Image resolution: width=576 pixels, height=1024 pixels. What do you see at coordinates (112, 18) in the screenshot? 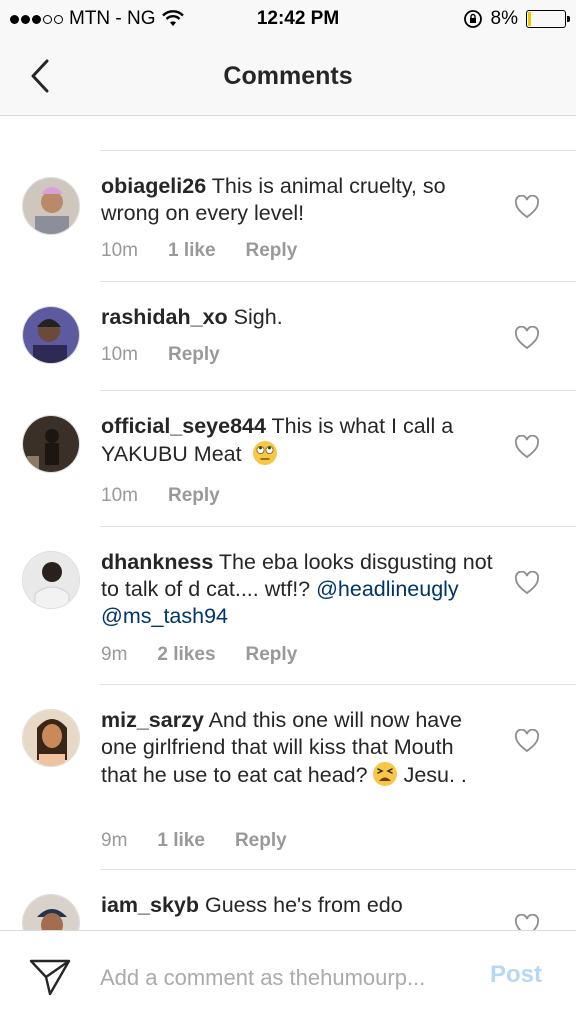
I see `carrier-name: MTN - NG` at bounding box center [112, 18].